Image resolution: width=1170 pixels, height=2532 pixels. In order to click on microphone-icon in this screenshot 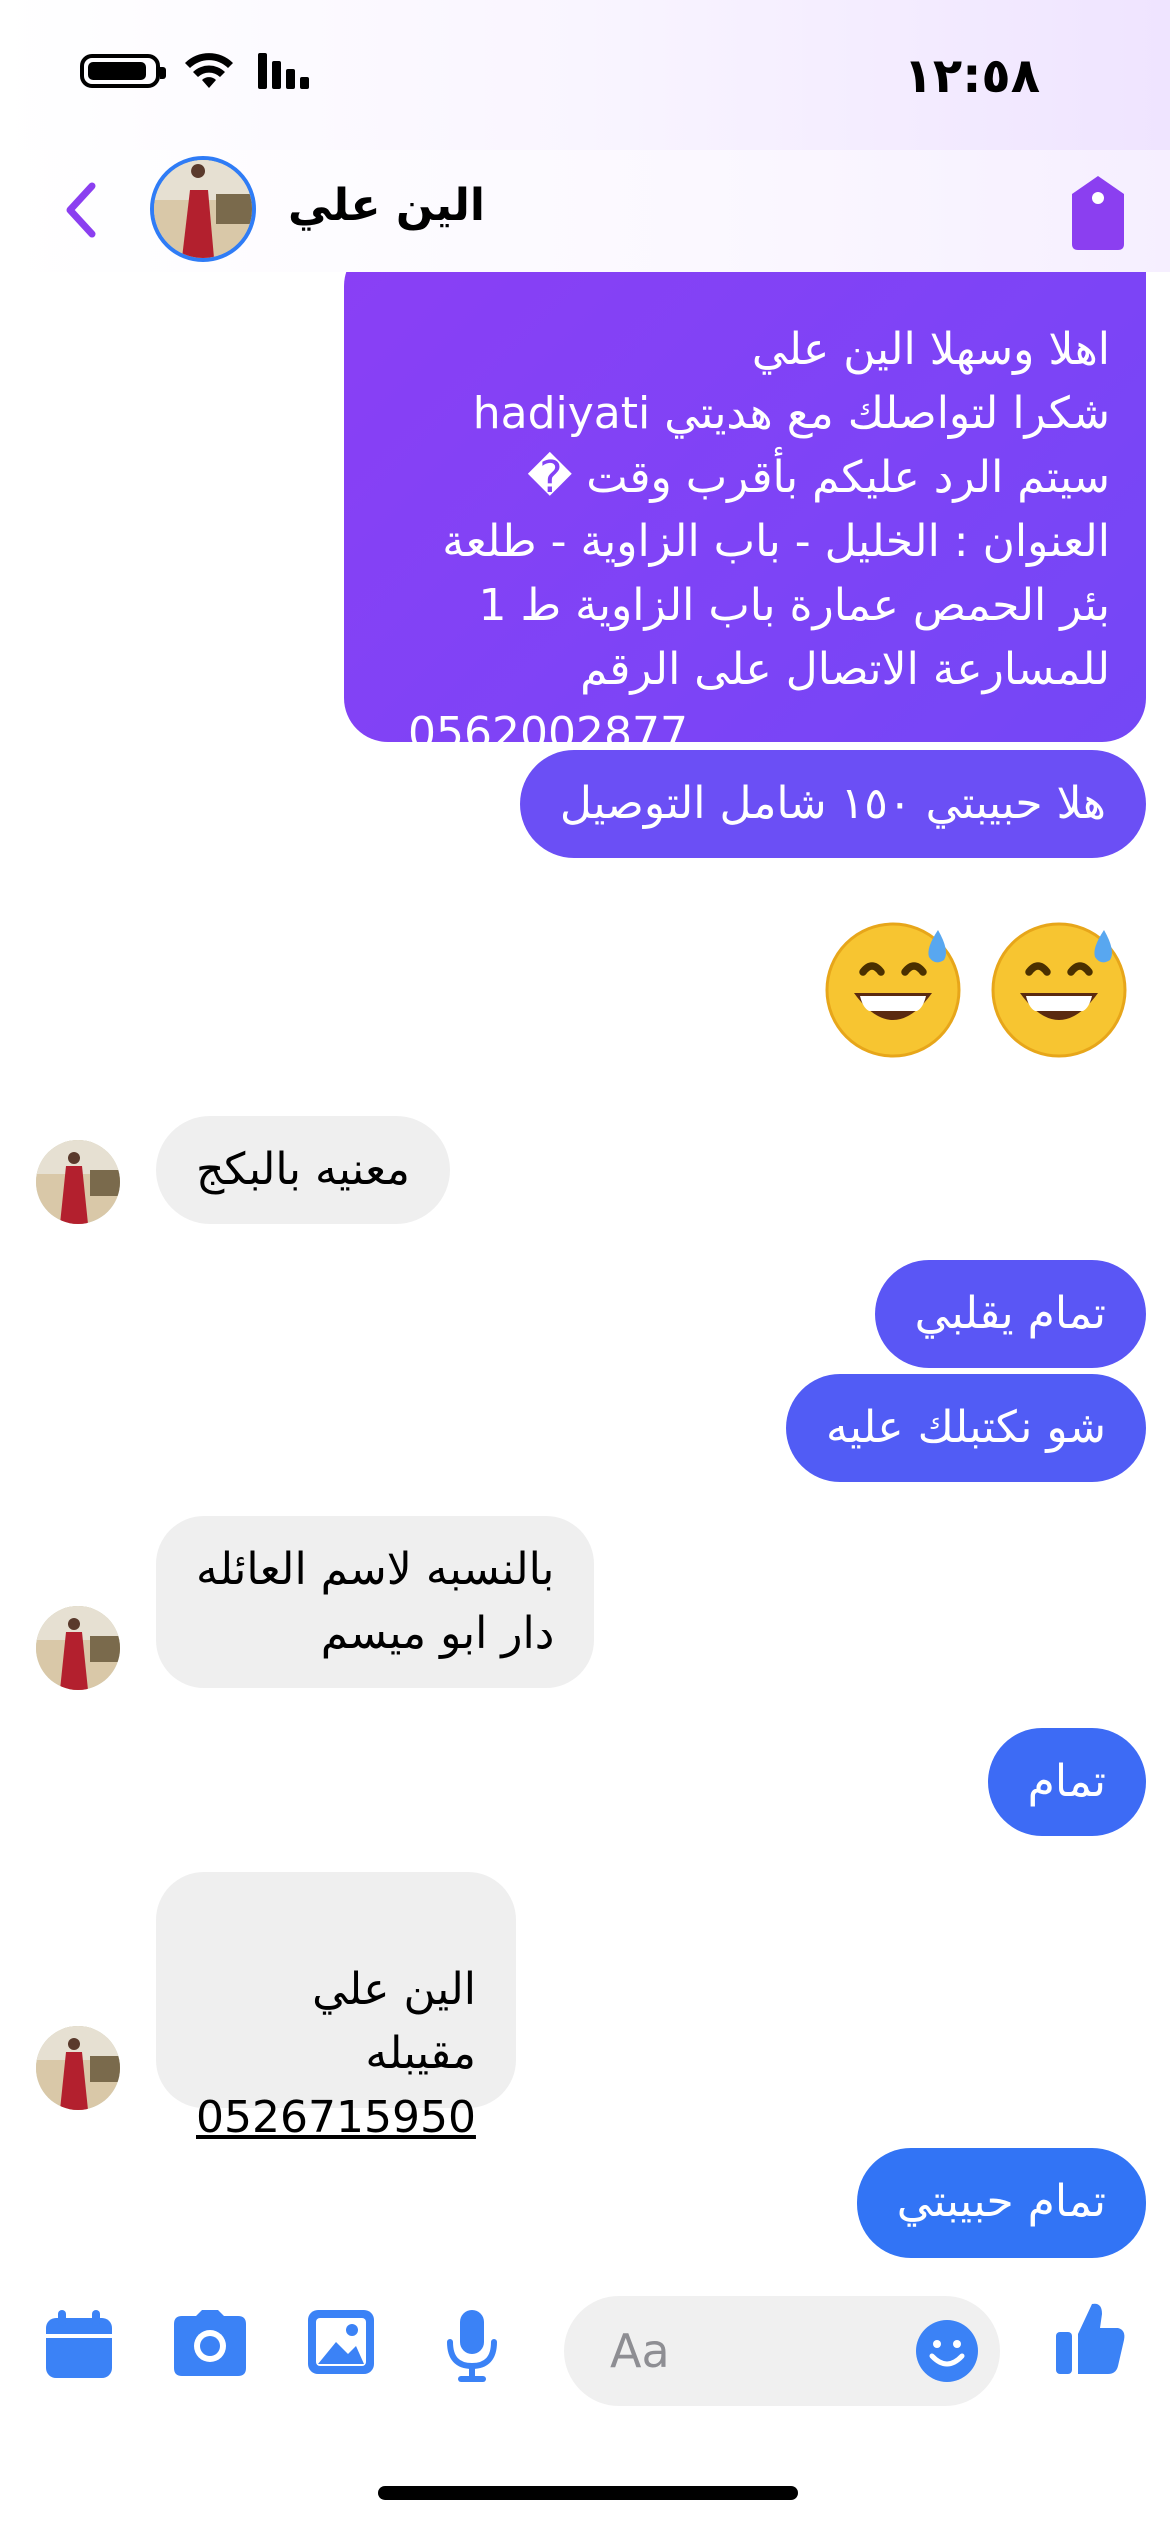, I will do `click(472, 2346)`.